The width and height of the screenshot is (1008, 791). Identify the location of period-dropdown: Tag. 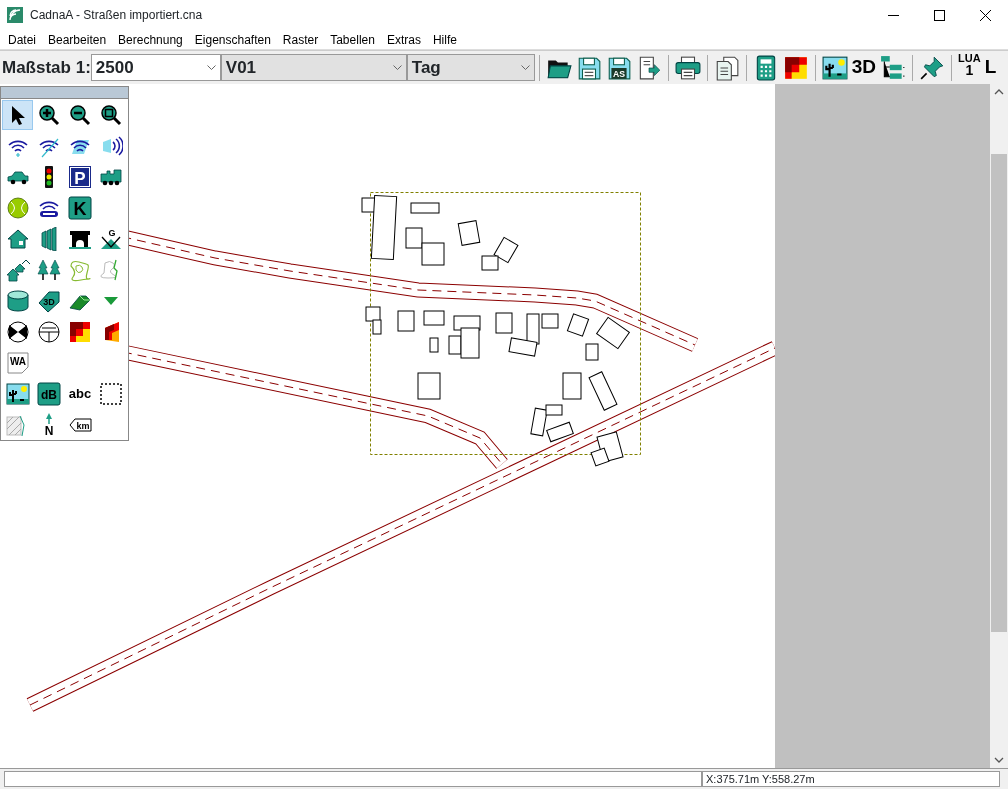
(470, 67).